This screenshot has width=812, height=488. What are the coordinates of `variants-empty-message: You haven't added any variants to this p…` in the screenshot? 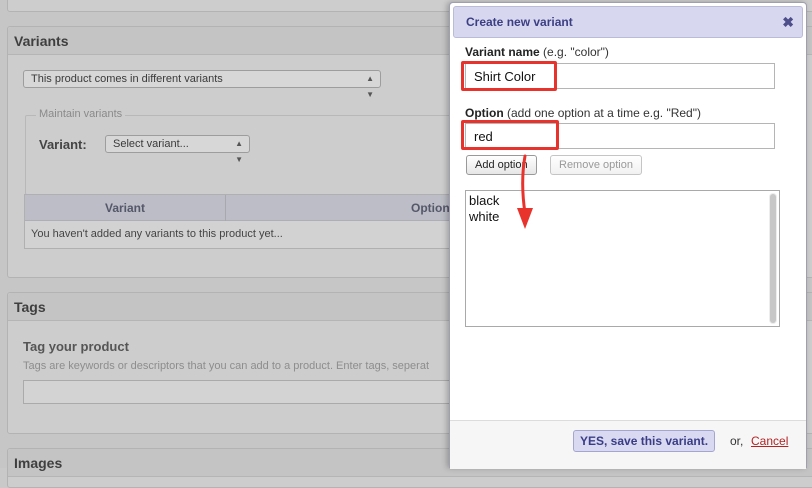 It's located at (157, 234).